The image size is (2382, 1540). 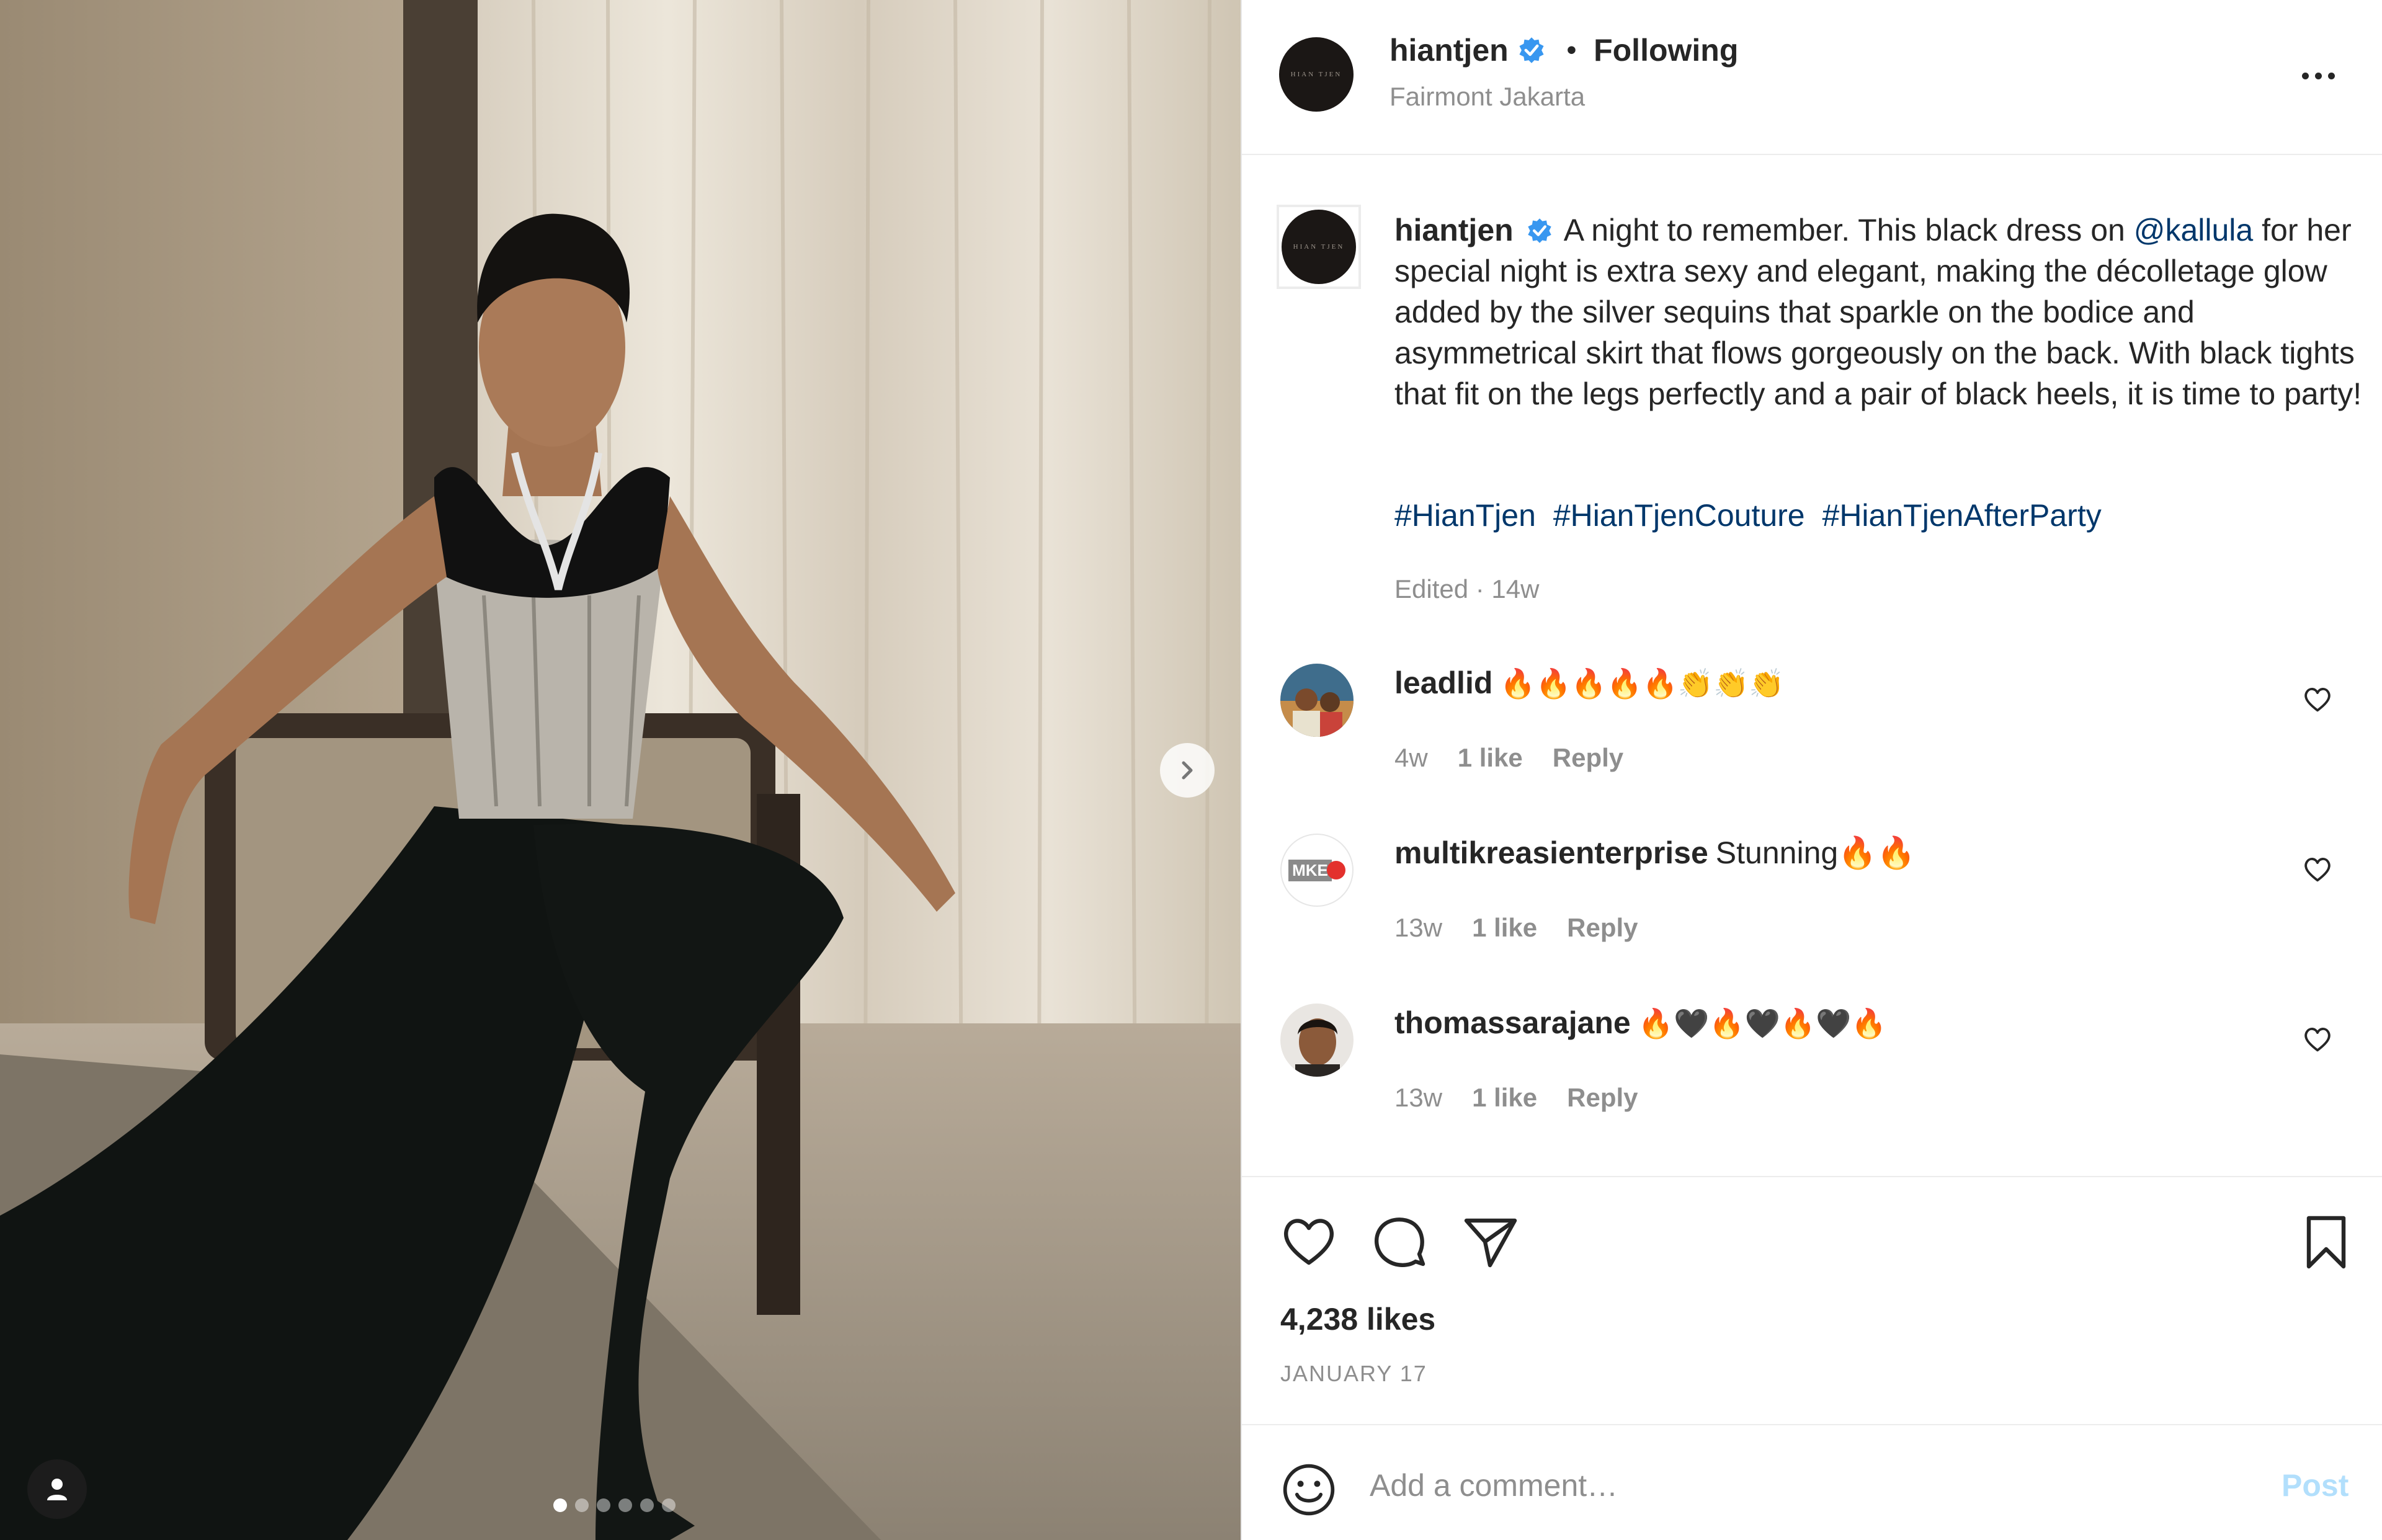 I want to click on caption-meta: Edited · 14w, so click(x=1467, y=589).